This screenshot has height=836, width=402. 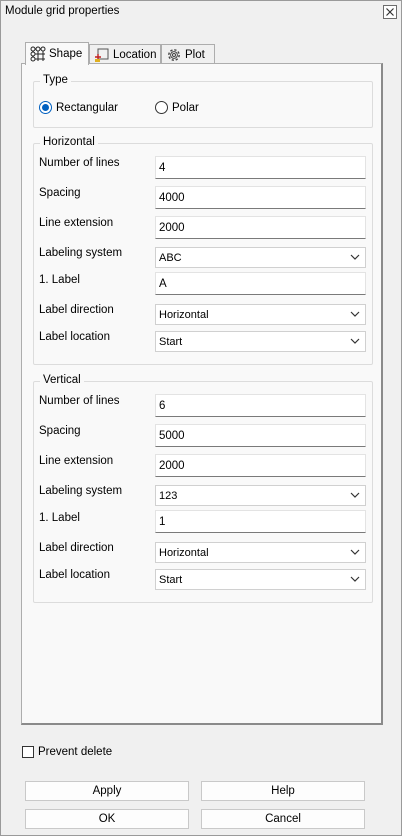 What do you see at coordinates (260, 521) in the screenshot?
I see `v-first-label-input: 1` at bounding box center [260, 521].